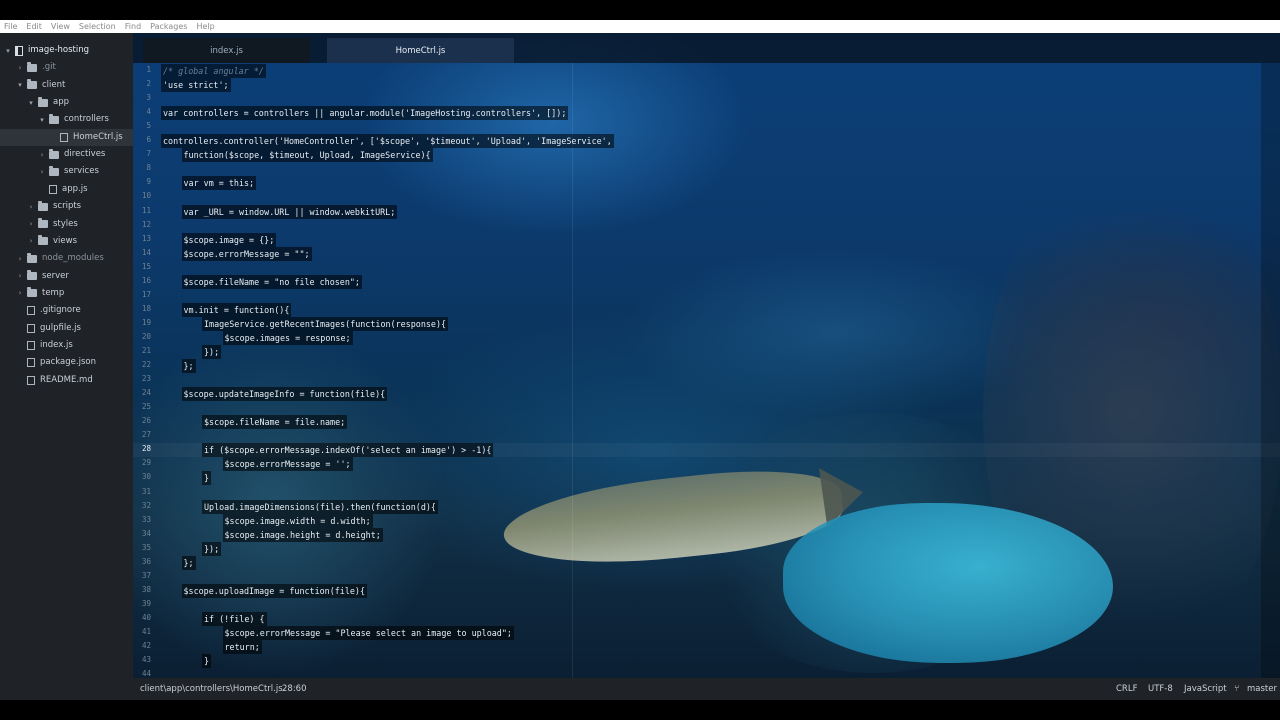 The width and height of the screenshot is (1280, 720). I want to click on tree-item-index-js: index.js, so click(66, 345).